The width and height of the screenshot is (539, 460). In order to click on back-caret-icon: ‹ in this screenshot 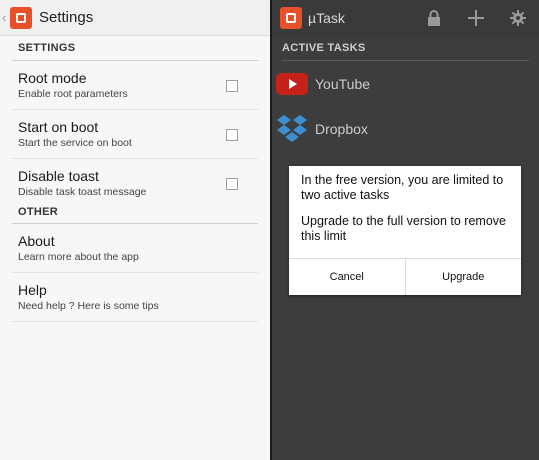, I will do `click(6, 18)`.